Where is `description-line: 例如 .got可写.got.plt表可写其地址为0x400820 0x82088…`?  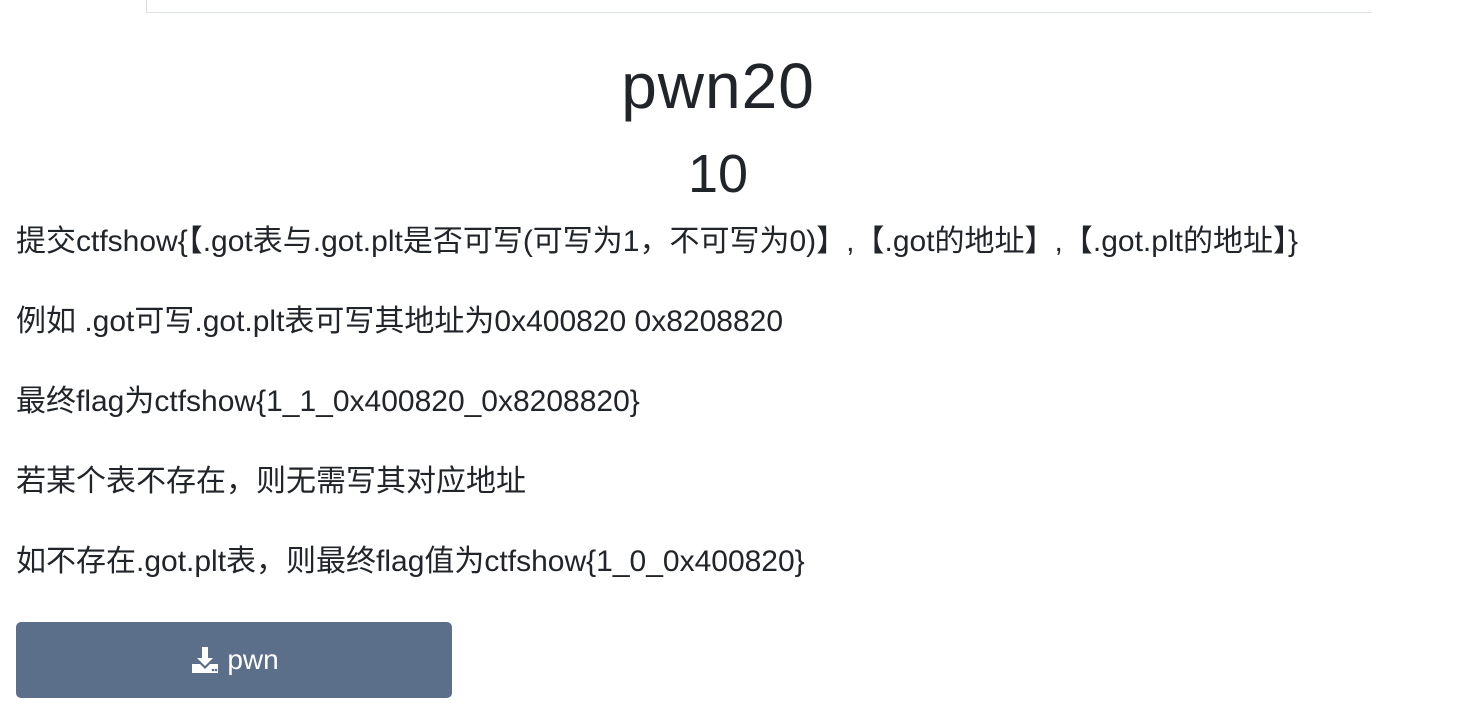
description-line: 例如 .got可写.got.plt表可写其地址为0x400820 0x82088… is located at coordinates (400, 321).